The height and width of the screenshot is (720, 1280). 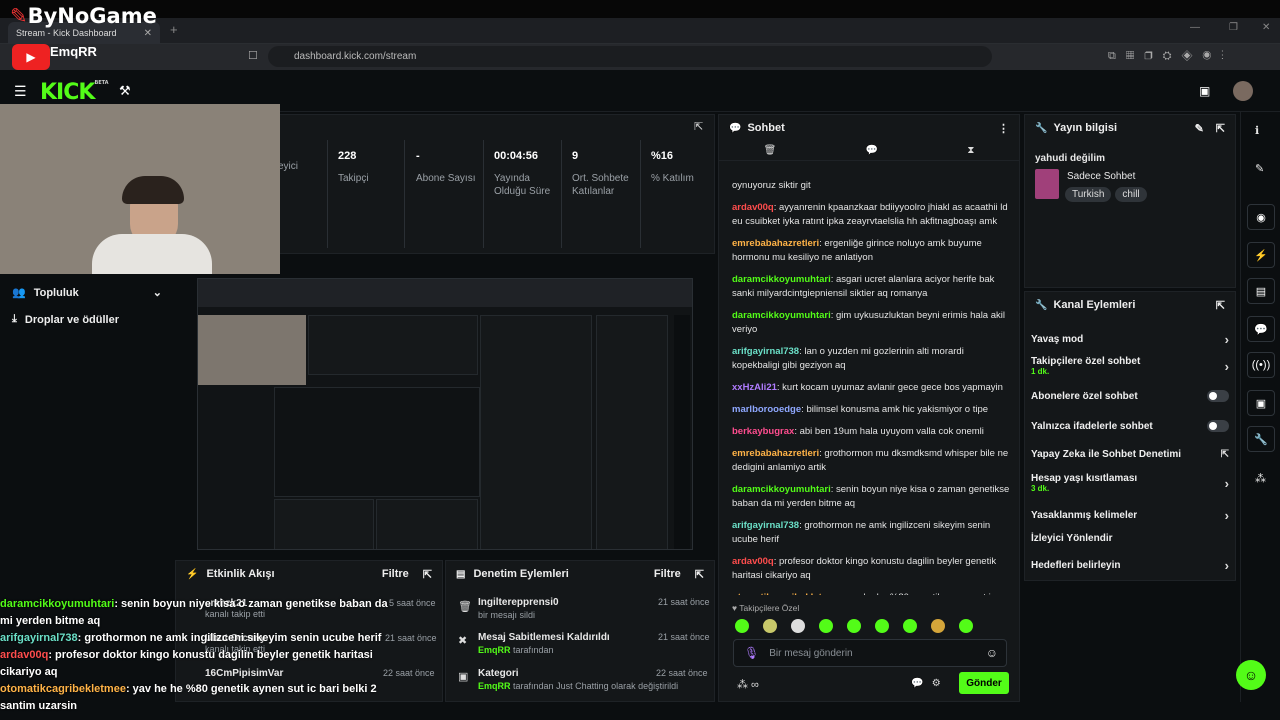 I want to click on minimize-icon: —, so click(x=1195, y=27).